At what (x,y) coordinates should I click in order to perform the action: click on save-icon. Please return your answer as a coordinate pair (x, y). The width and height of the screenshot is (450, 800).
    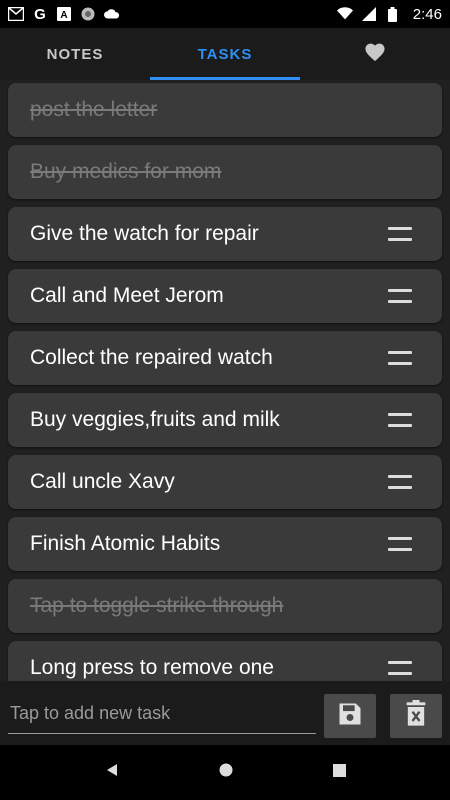
    Looking at the image, I should click on (350, 716).